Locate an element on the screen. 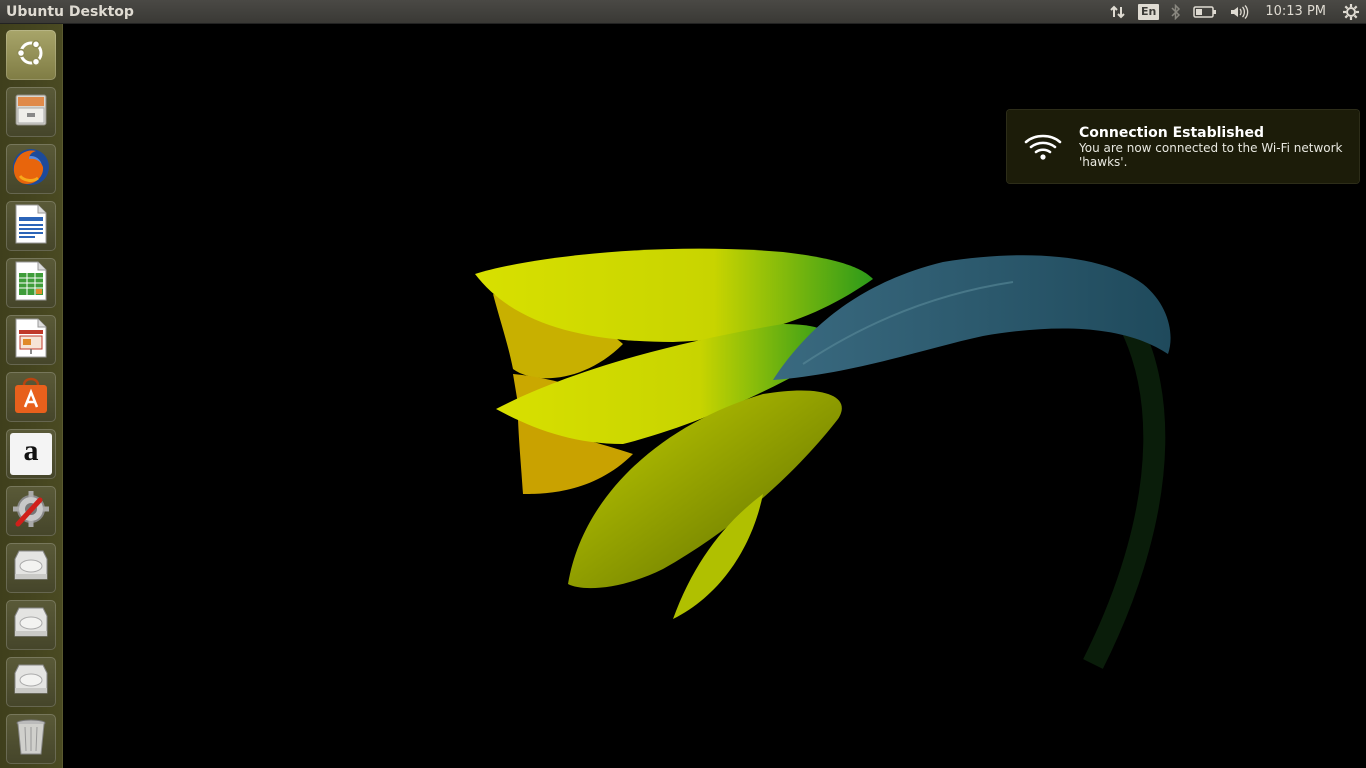  launcher-firefox is located at coordinates (31, 169).